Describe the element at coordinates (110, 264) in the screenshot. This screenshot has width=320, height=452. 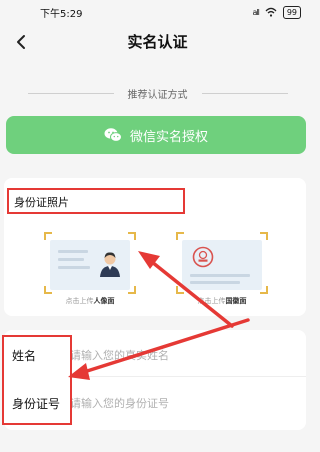
I see `portrait-icon` at that location.